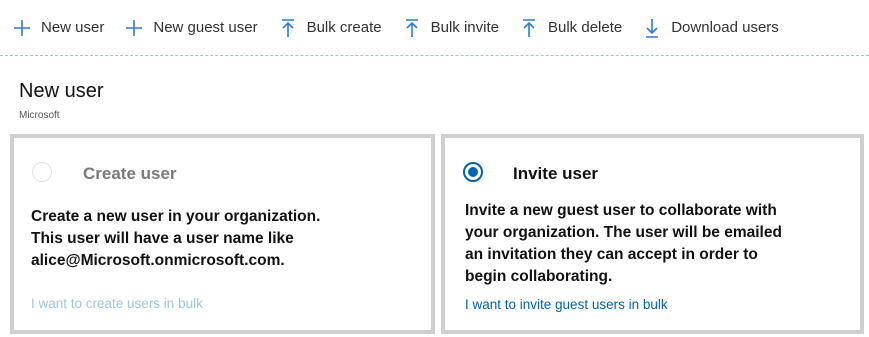  What do you see at coordinates (344, 27) in the screenshot?
I see `bulk-create-label: Bulk create` at bounding box center [344, 27].